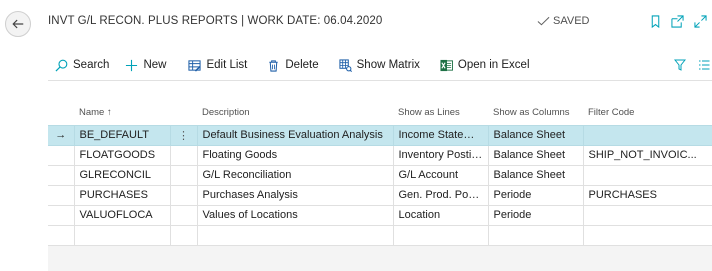 Image resolution: width=712 pixels, height=271 pixels. Describe the element at coordinates (227, 65) in the screenshot. I see `edit-list-label: Edit List` at that location.